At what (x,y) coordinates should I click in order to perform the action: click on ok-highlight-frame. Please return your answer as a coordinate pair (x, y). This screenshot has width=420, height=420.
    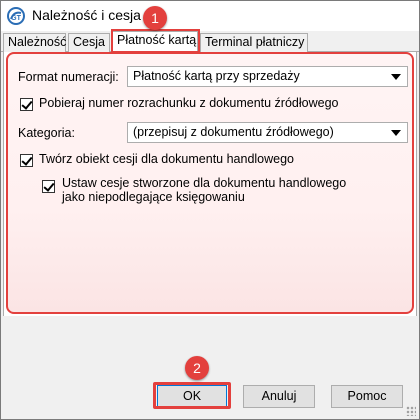
    Looking at the image, I should click on (192, 395).